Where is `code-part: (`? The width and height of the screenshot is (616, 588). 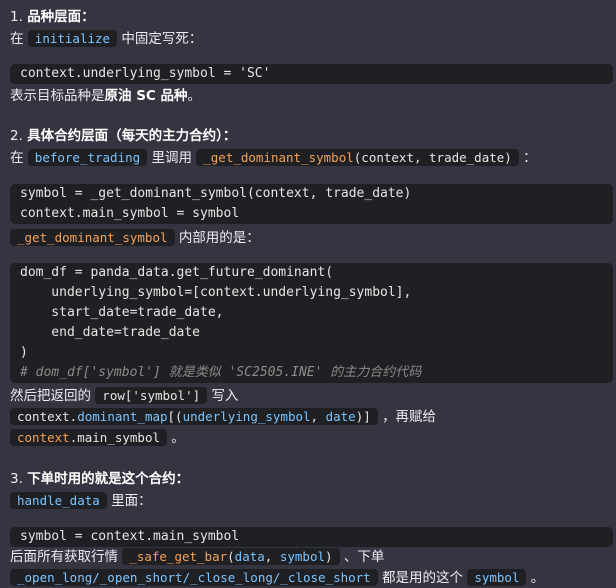 code-part: ( is located at coordinates (231, 556).